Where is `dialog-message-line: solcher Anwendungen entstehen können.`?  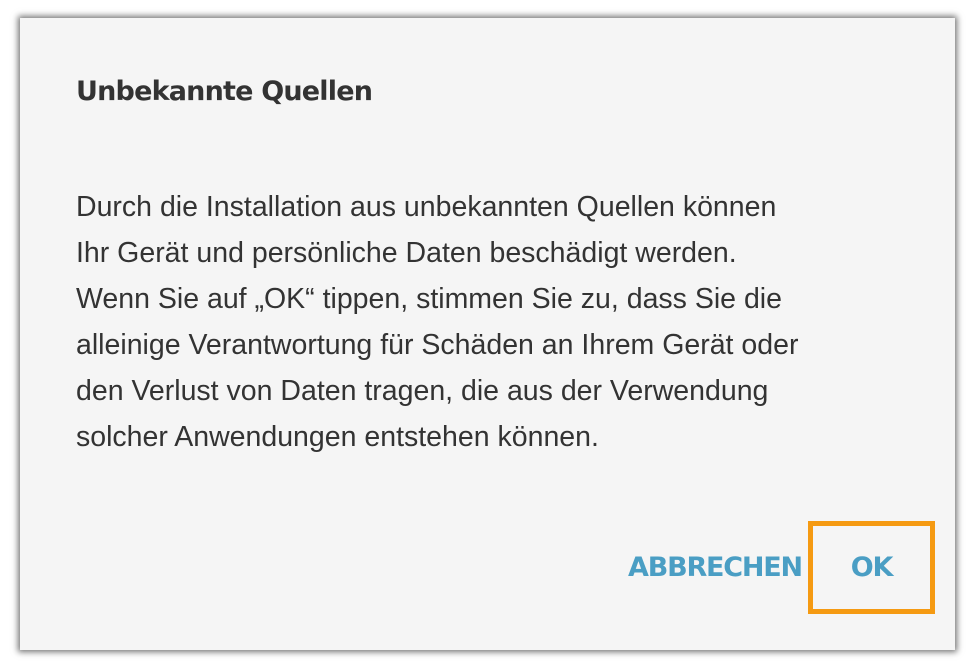 dialog-message-line: solcher Anwendungen entstehen können. is located at coordinates (337, 437).